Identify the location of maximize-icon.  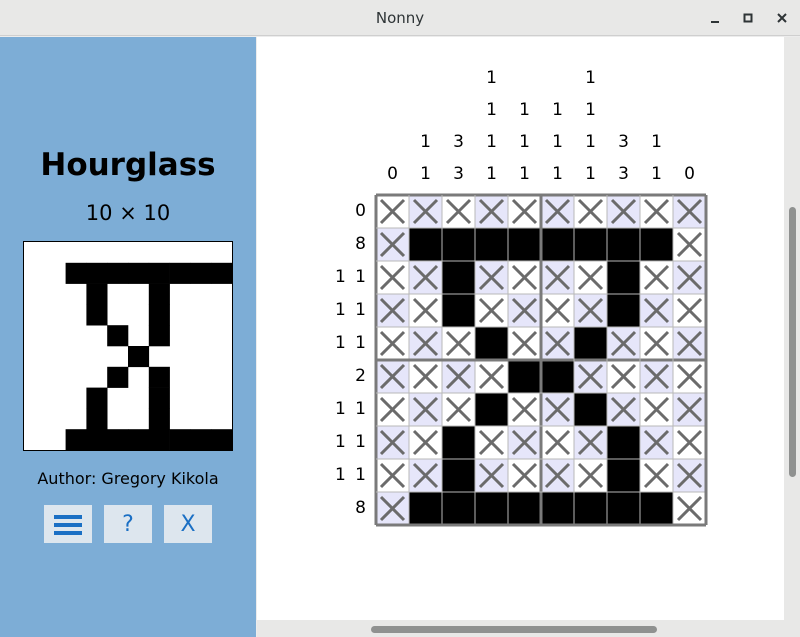
(748, 18).